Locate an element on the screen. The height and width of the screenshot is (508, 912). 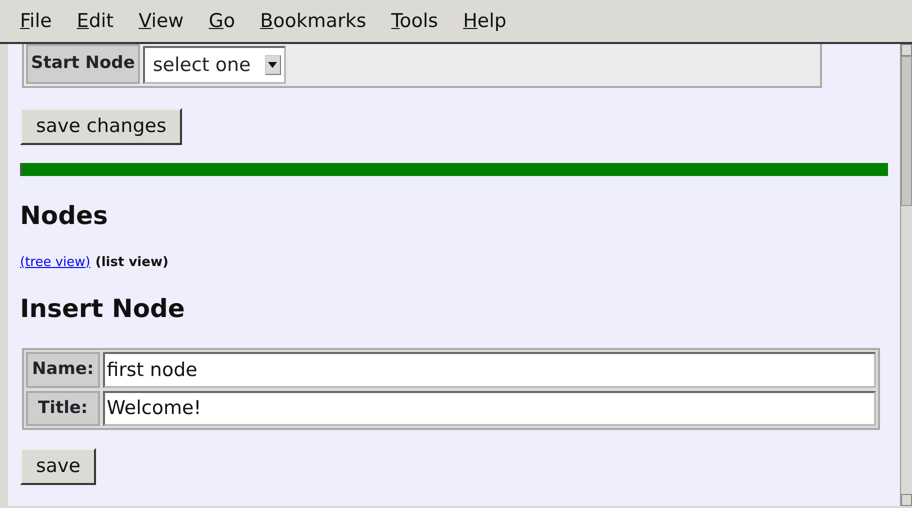
text-field: Welcome! is located at coordinates (489, 408).